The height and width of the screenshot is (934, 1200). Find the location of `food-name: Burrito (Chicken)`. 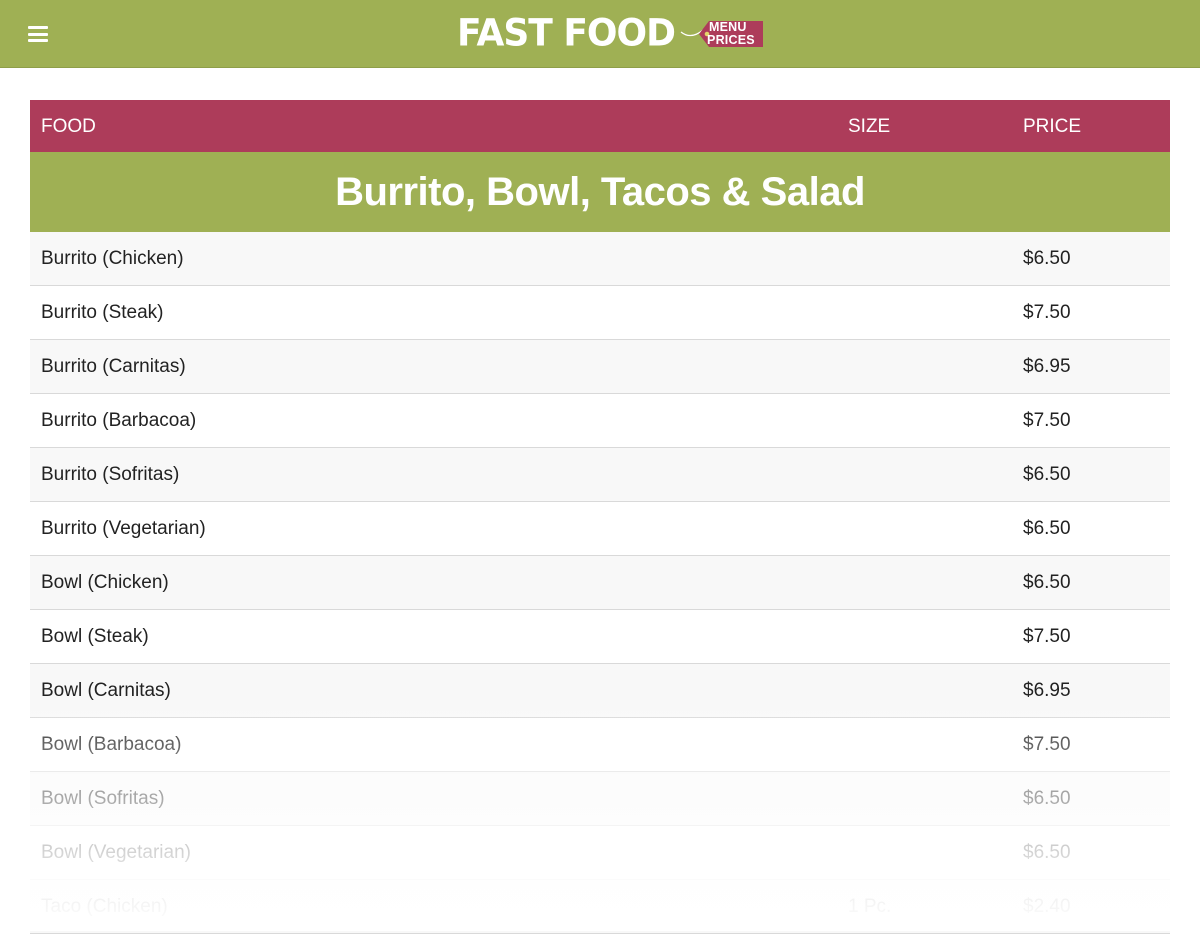

food-name: Burrito (Chicken) is located at coordinates (112, 258).